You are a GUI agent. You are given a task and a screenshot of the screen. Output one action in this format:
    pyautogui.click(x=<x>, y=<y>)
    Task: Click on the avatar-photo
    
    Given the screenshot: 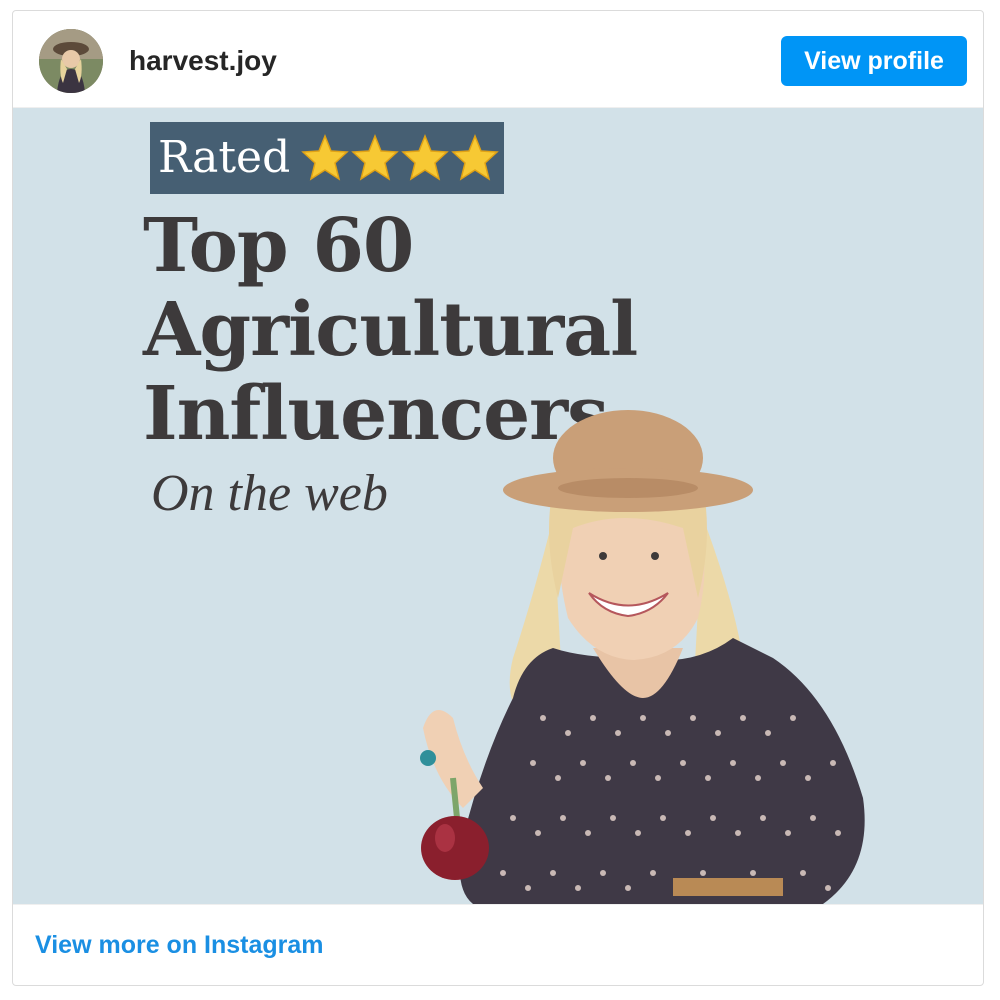 What is the action you would take?
    pyautogui.click(x=71, y=61)
    